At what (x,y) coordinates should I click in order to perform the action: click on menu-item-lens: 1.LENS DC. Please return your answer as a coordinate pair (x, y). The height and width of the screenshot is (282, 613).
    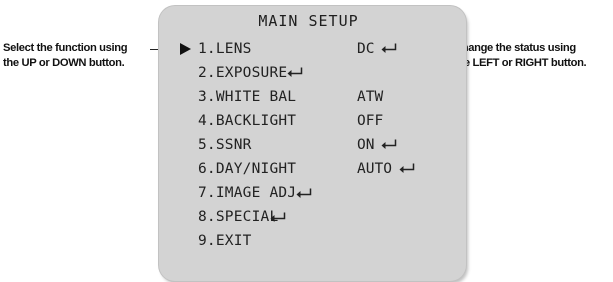
    Looking at the image, I should click on (312, 49).